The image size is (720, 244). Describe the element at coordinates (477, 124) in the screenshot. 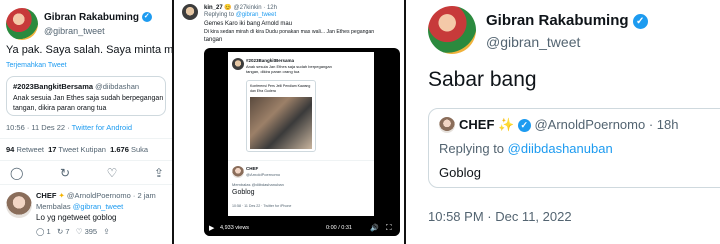

I see `quote-author-name: CHEF` at that location.